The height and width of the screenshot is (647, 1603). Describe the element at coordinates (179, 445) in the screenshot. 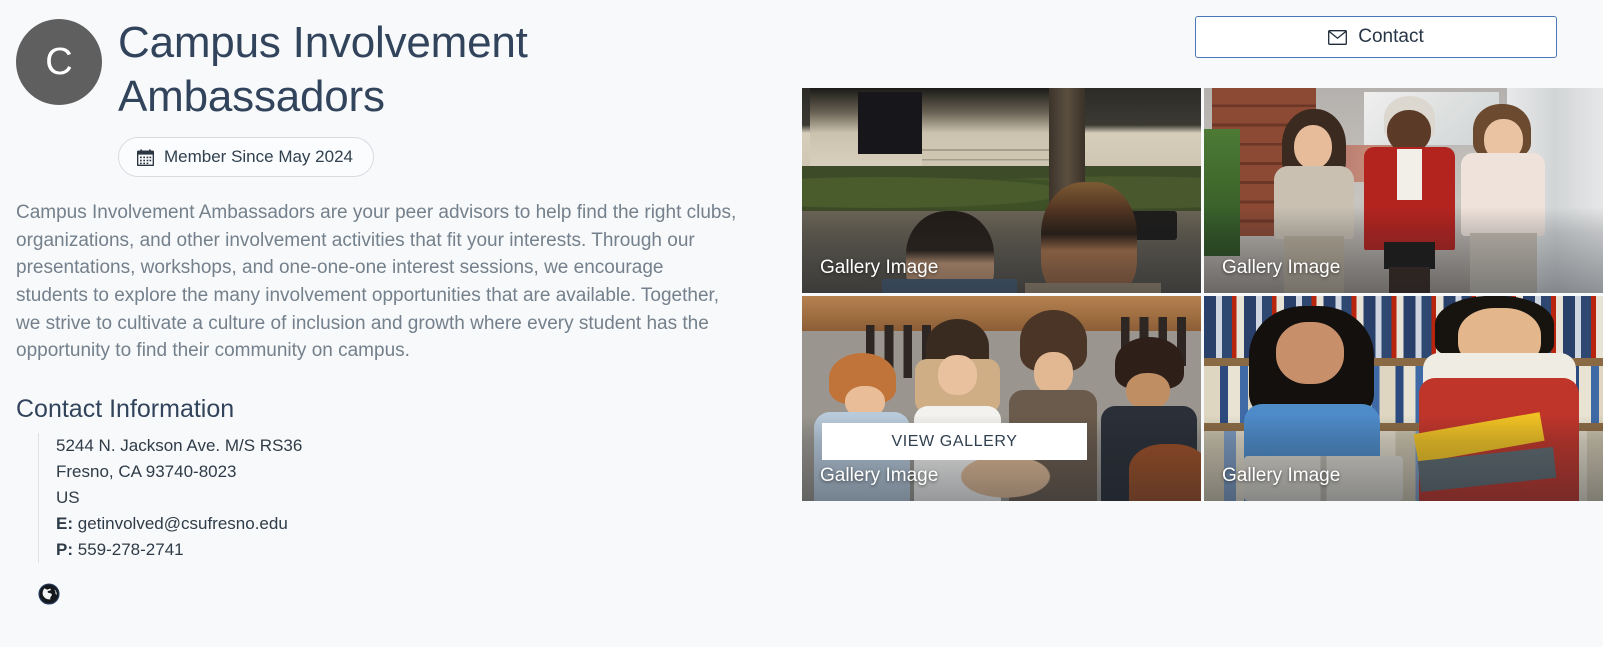

I see `address-line-1: 5244 N. Jackson Ave. M/S RS36` at that location.